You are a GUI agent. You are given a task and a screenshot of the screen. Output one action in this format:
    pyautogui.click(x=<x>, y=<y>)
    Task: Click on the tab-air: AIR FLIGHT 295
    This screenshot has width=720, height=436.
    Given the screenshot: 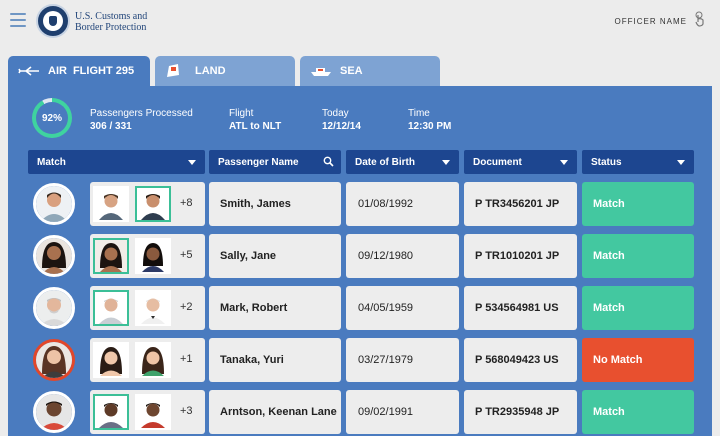 What is the action you would take?
    pyautogui.click(x=79, y=71)
    